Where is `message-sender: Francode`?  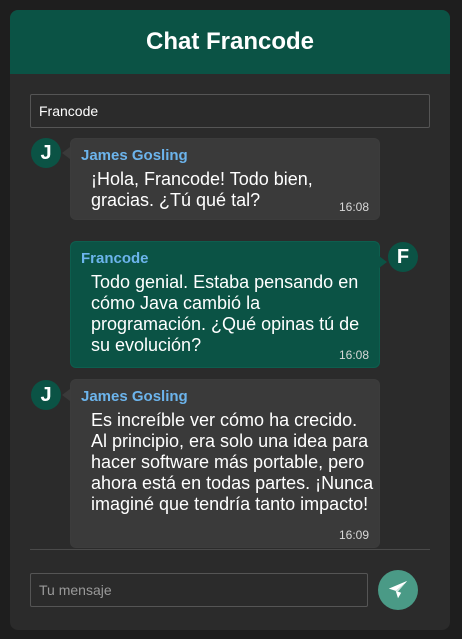 message-sender: Francode is located at coordinates (115, 258).